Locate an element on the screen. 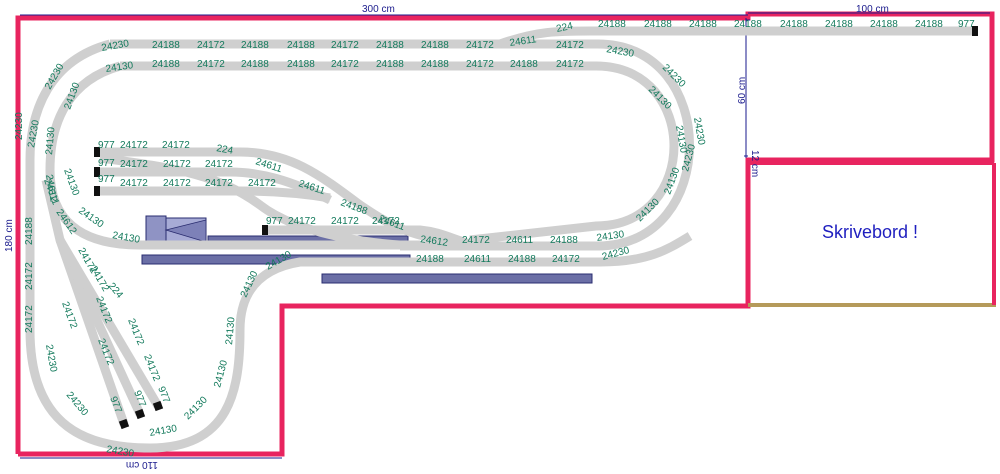 This screenshot has width=1000, height=474. dimension-step: 12 cm is located at coordinates (754, 163).